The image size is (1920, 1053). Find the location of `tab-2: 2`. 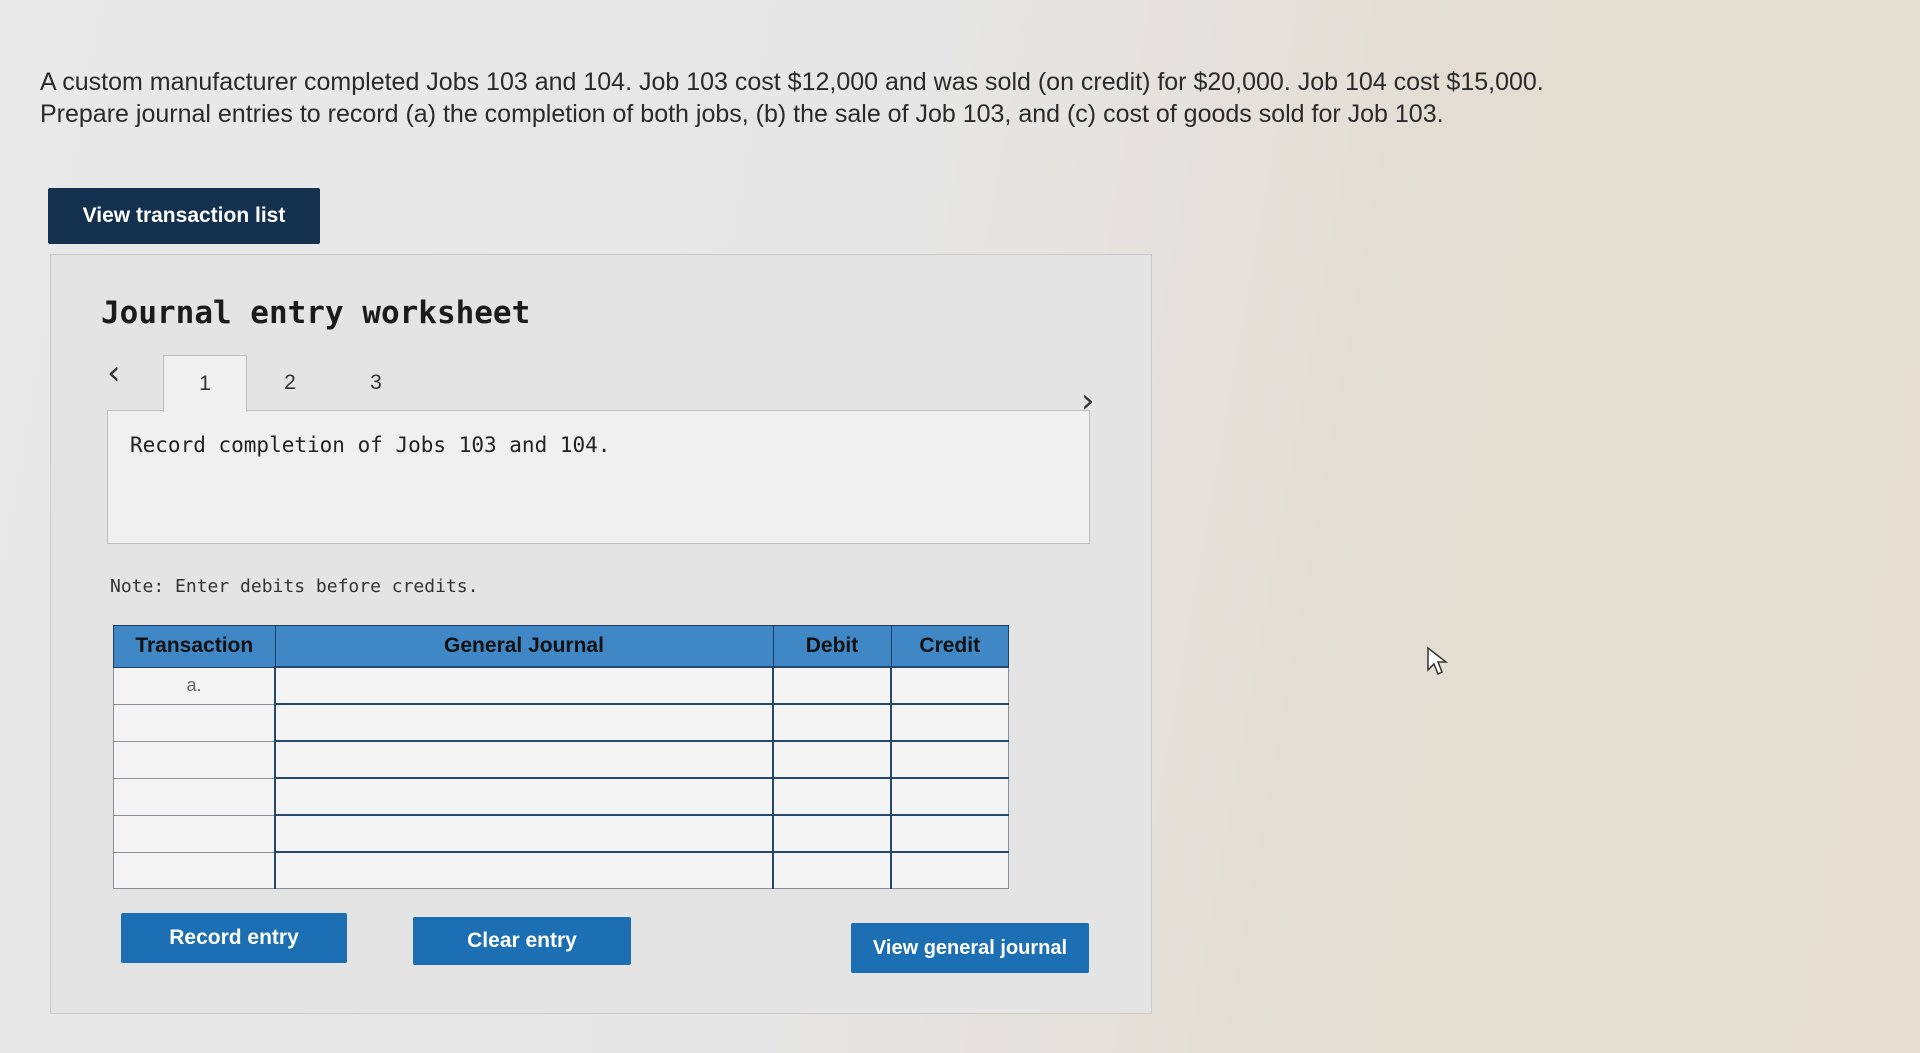

tab-2: 2 is located at coordinates (290, 383).